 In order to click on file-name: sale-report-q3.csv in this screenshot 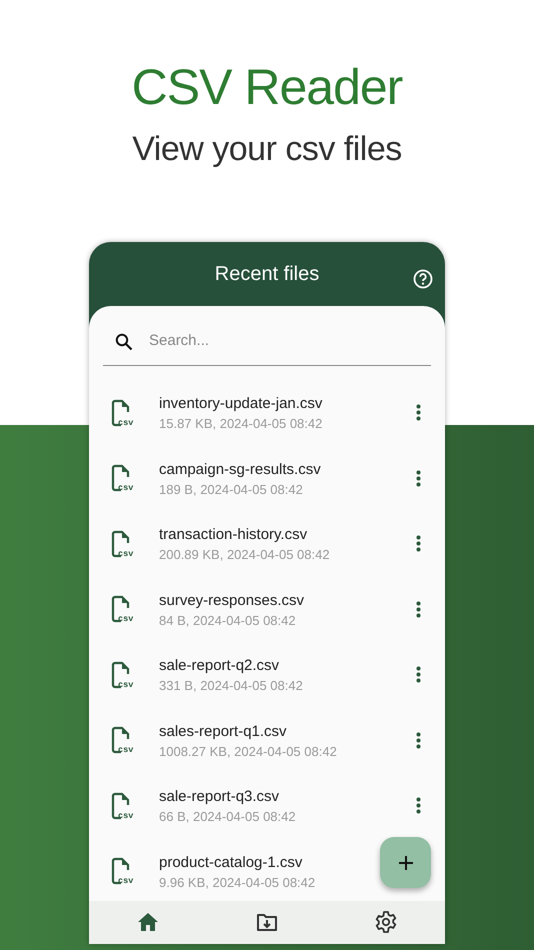, I will do `click(219, 797)`.